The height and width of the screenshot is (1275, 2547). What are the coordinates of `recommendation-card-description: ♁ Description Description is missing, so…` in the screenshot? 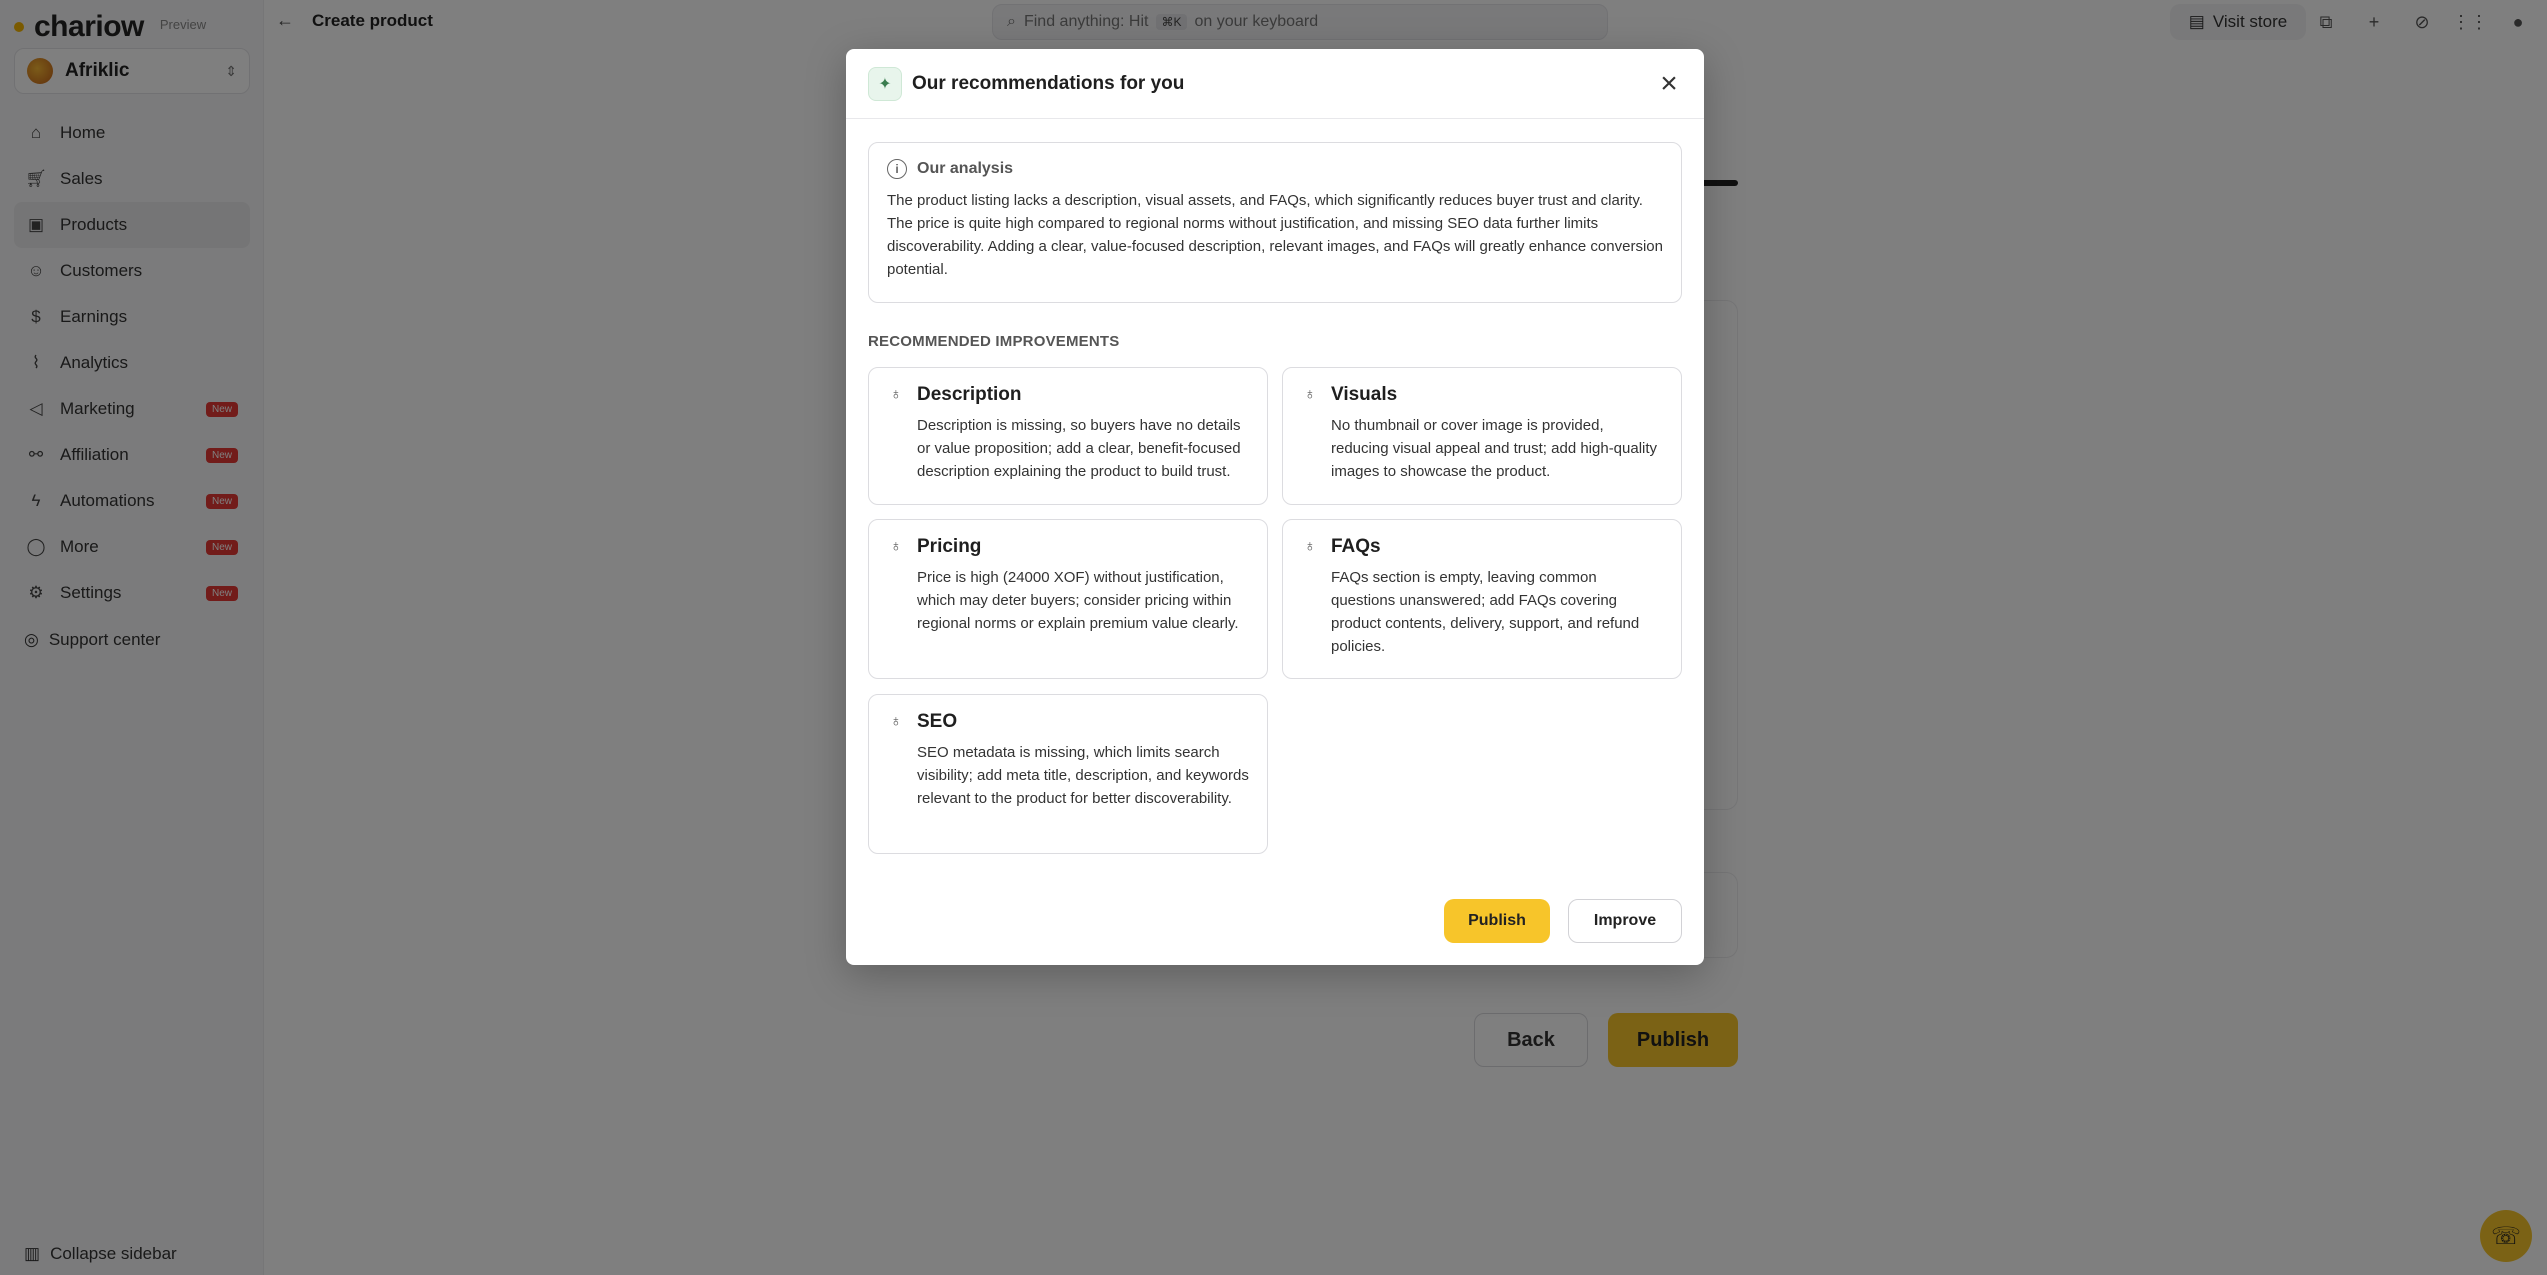 It's located at (1068, 436).